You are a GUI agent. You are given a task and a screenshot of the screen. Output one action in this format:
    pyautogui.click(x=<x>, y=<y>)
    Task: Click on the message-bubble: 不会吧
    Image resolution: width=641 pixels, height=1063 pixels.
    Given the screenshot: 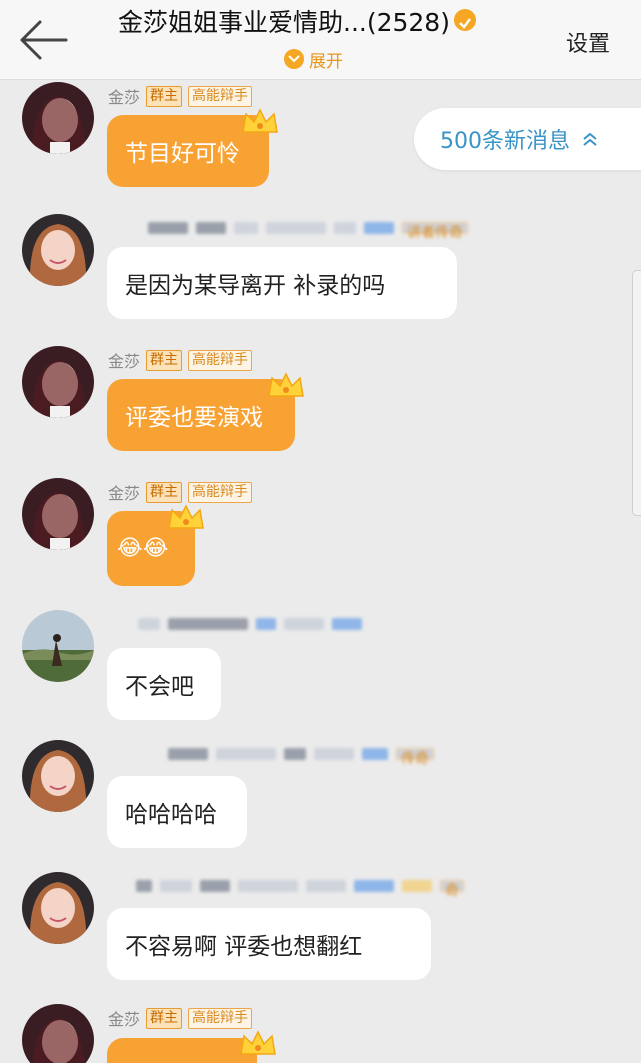 What is the action you would take?
    pyautogui.click(x=164, y=684)
    